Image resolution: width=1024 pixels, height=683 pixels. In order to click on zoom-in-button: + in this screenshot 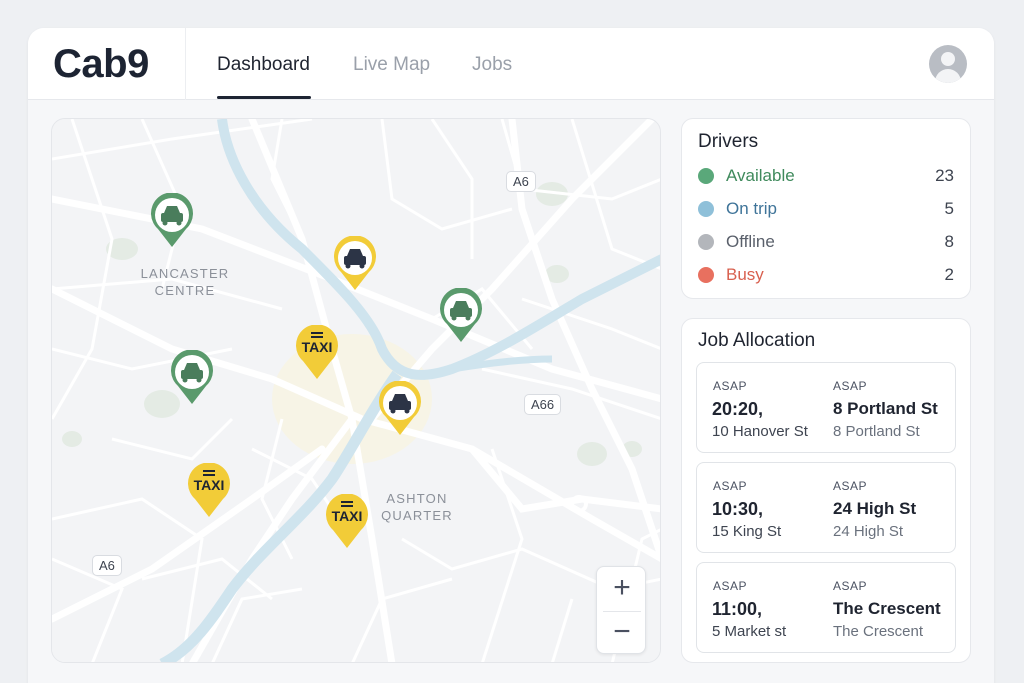, I will do `click(622, 589)`.